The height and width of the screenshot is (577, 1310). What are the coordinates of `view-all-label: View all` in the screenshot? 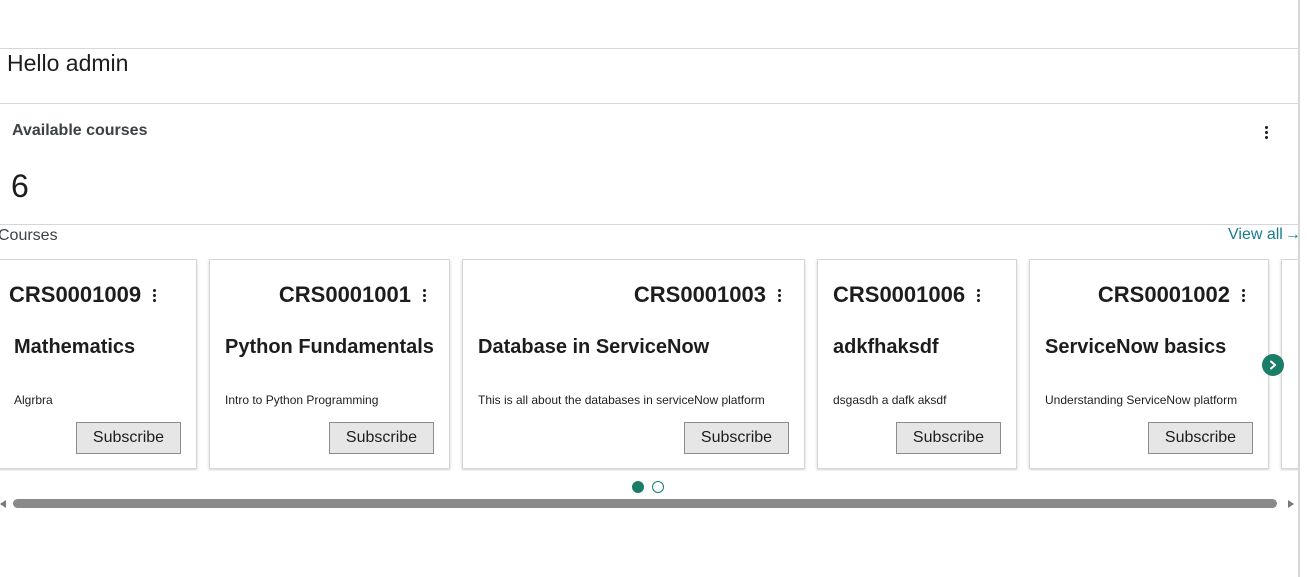 It's located at (1255, 234).